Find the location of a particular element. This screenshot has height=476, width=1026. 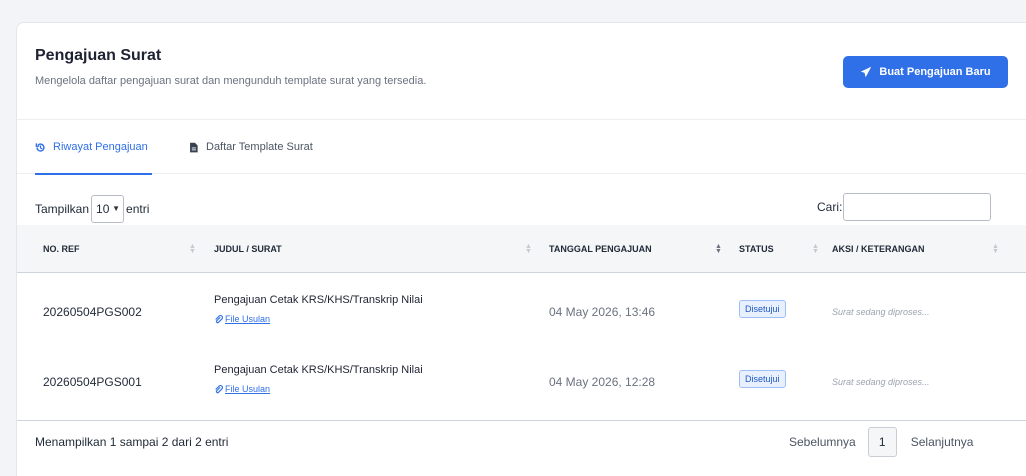

page-number-button: 1 is located at coordinates (882, 442).